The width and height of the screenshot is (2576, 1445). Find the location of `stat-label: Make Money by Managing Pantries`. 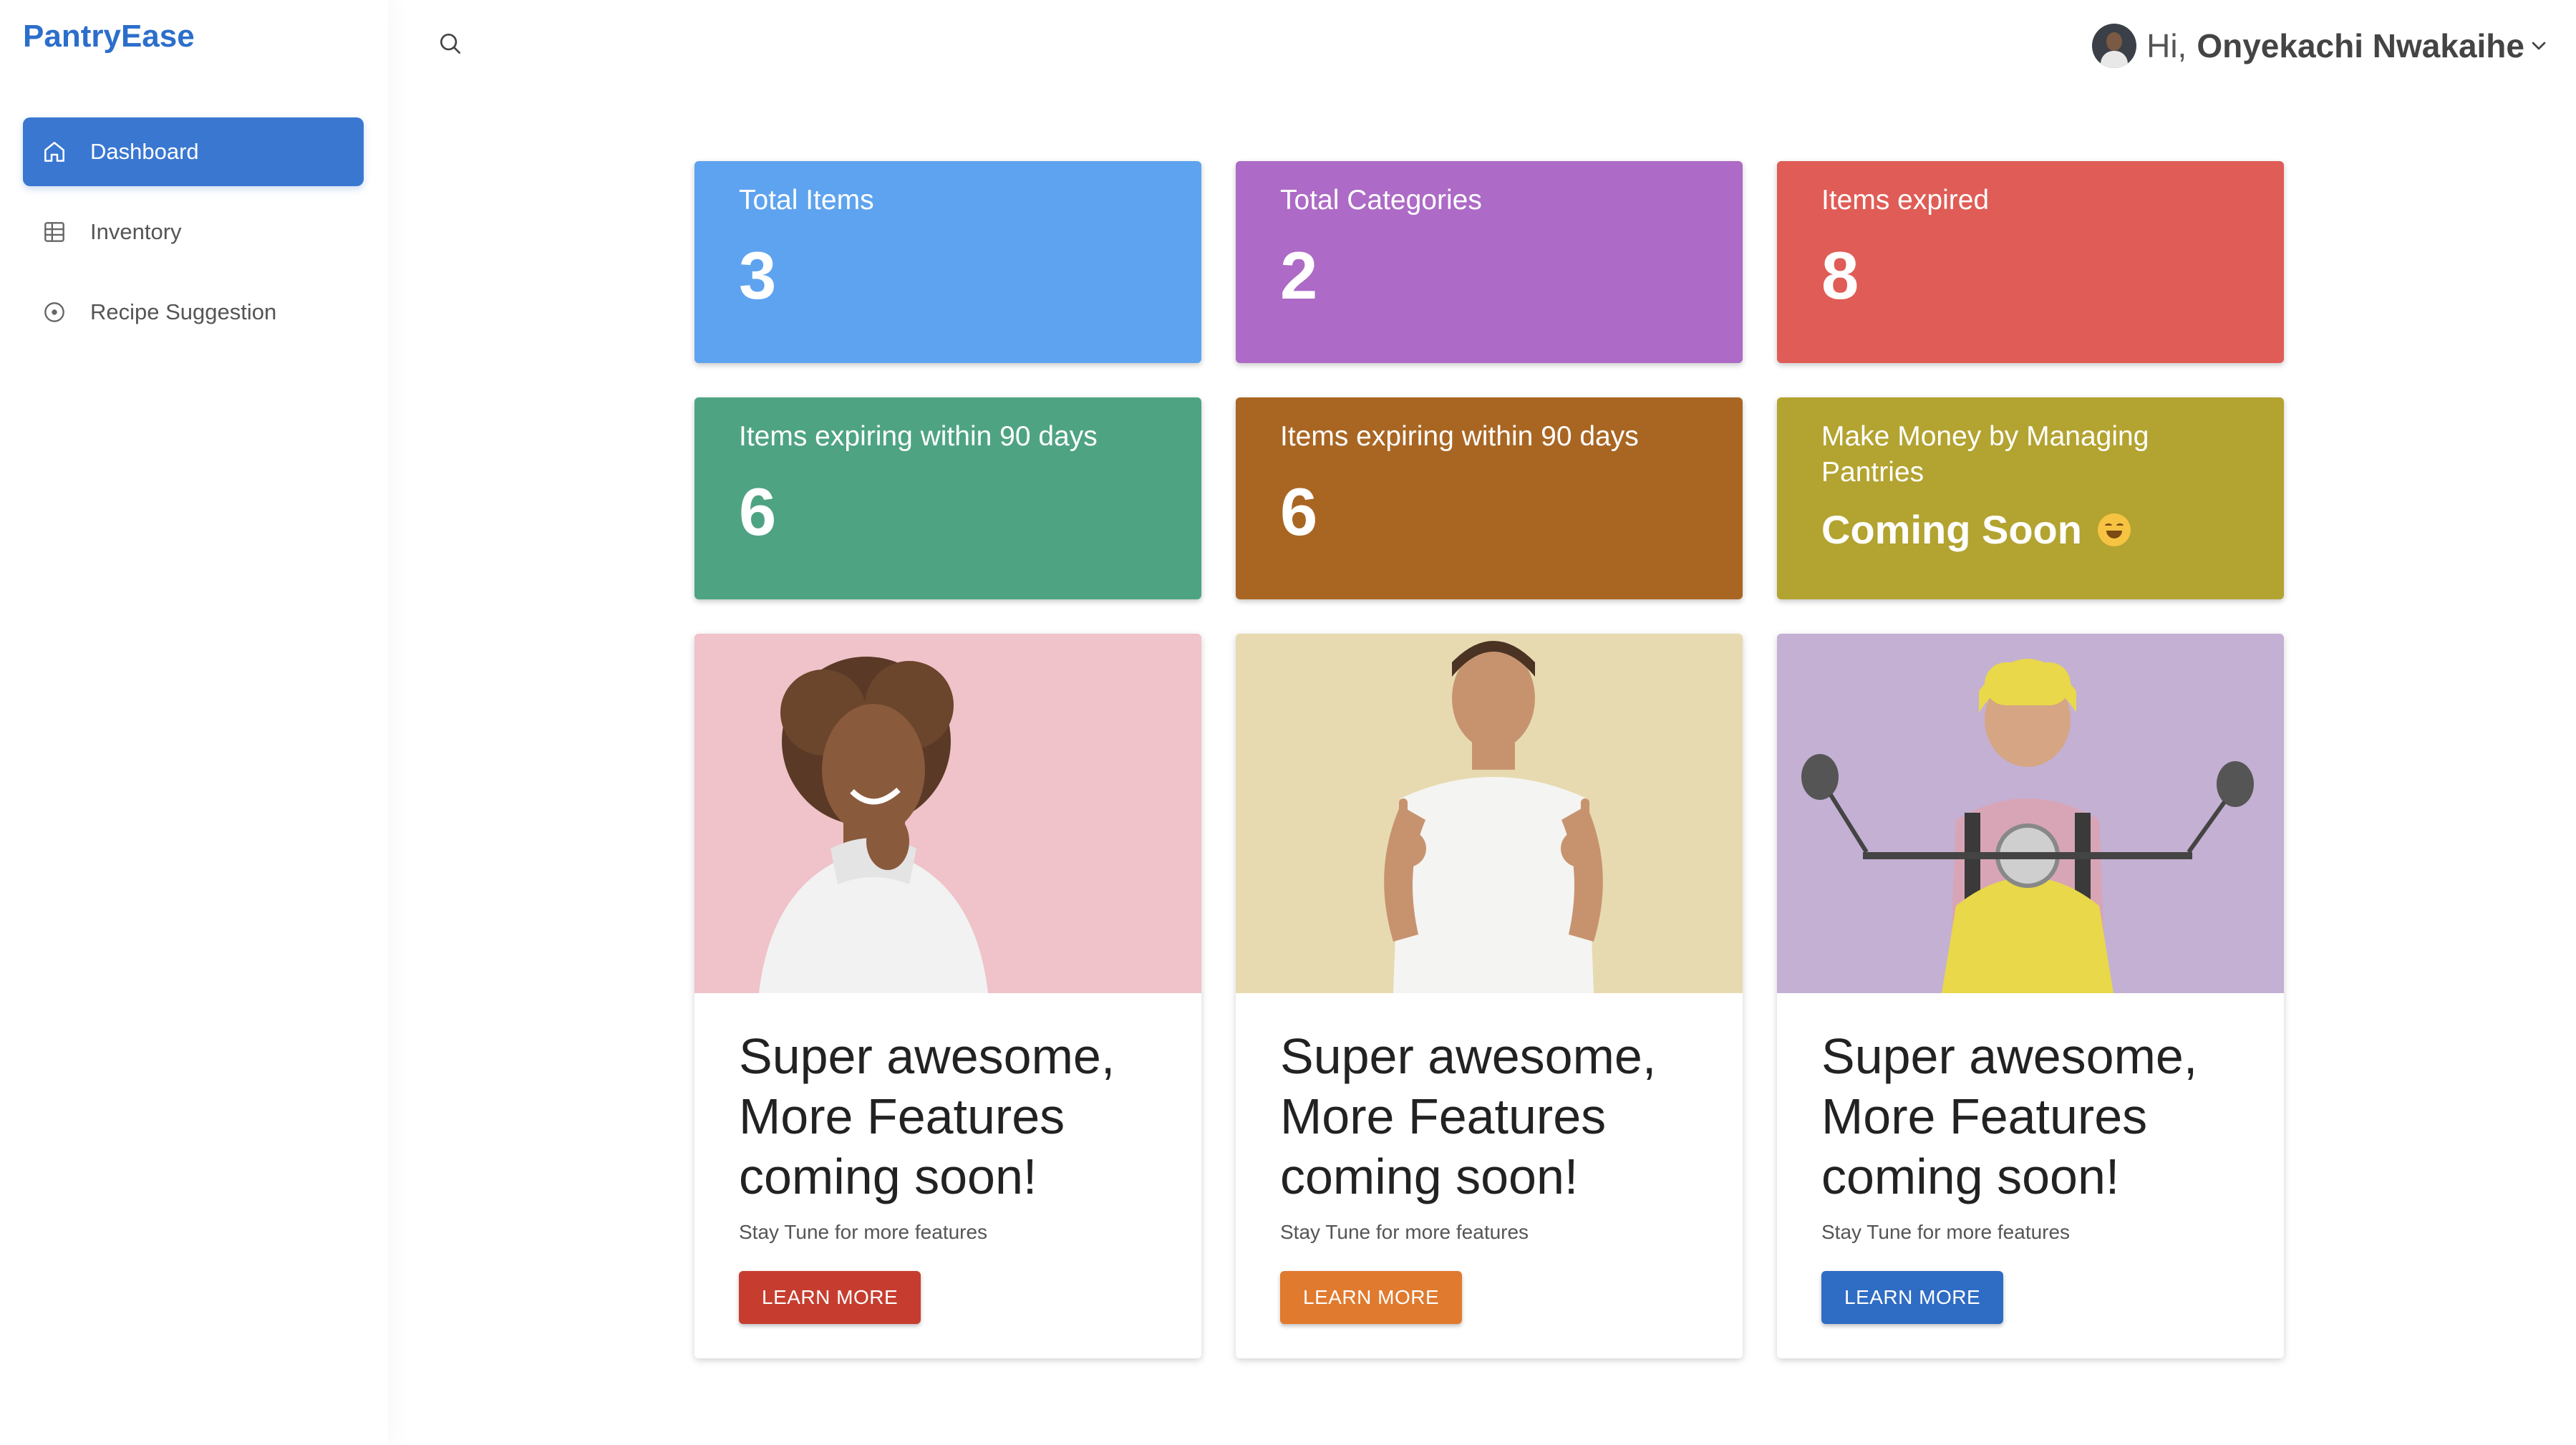

stat-label: Make Money by Managing Pantries is located at coordinates (1985, 454).